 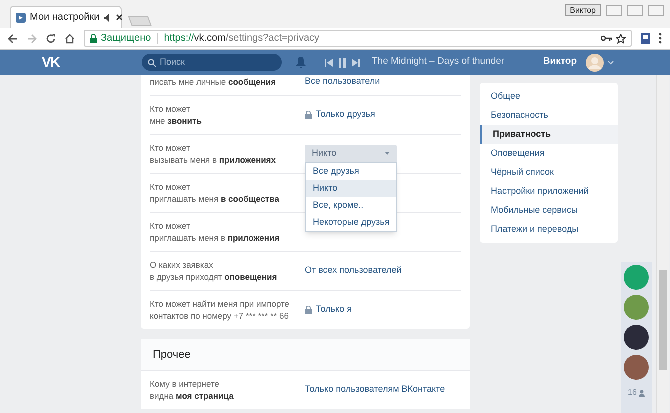 What do you see at coordinates (375, 389) in the screenshot?
I see `privacy-value-link: Только пользователям ВКонтакте` at bounding box center [375, 389].